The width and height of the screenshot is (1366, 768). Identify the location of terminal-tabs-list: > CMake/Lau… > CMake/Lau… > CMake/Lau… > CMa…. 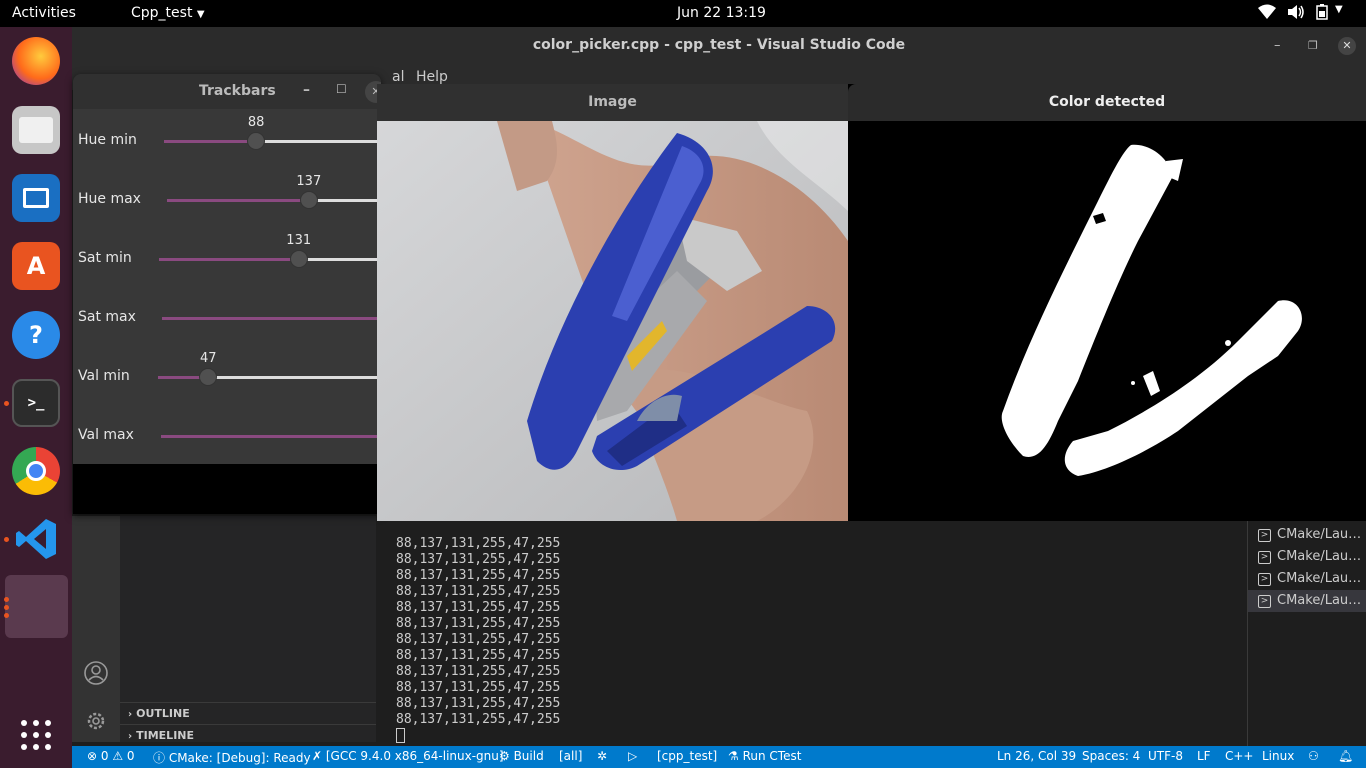
(1306, 633).